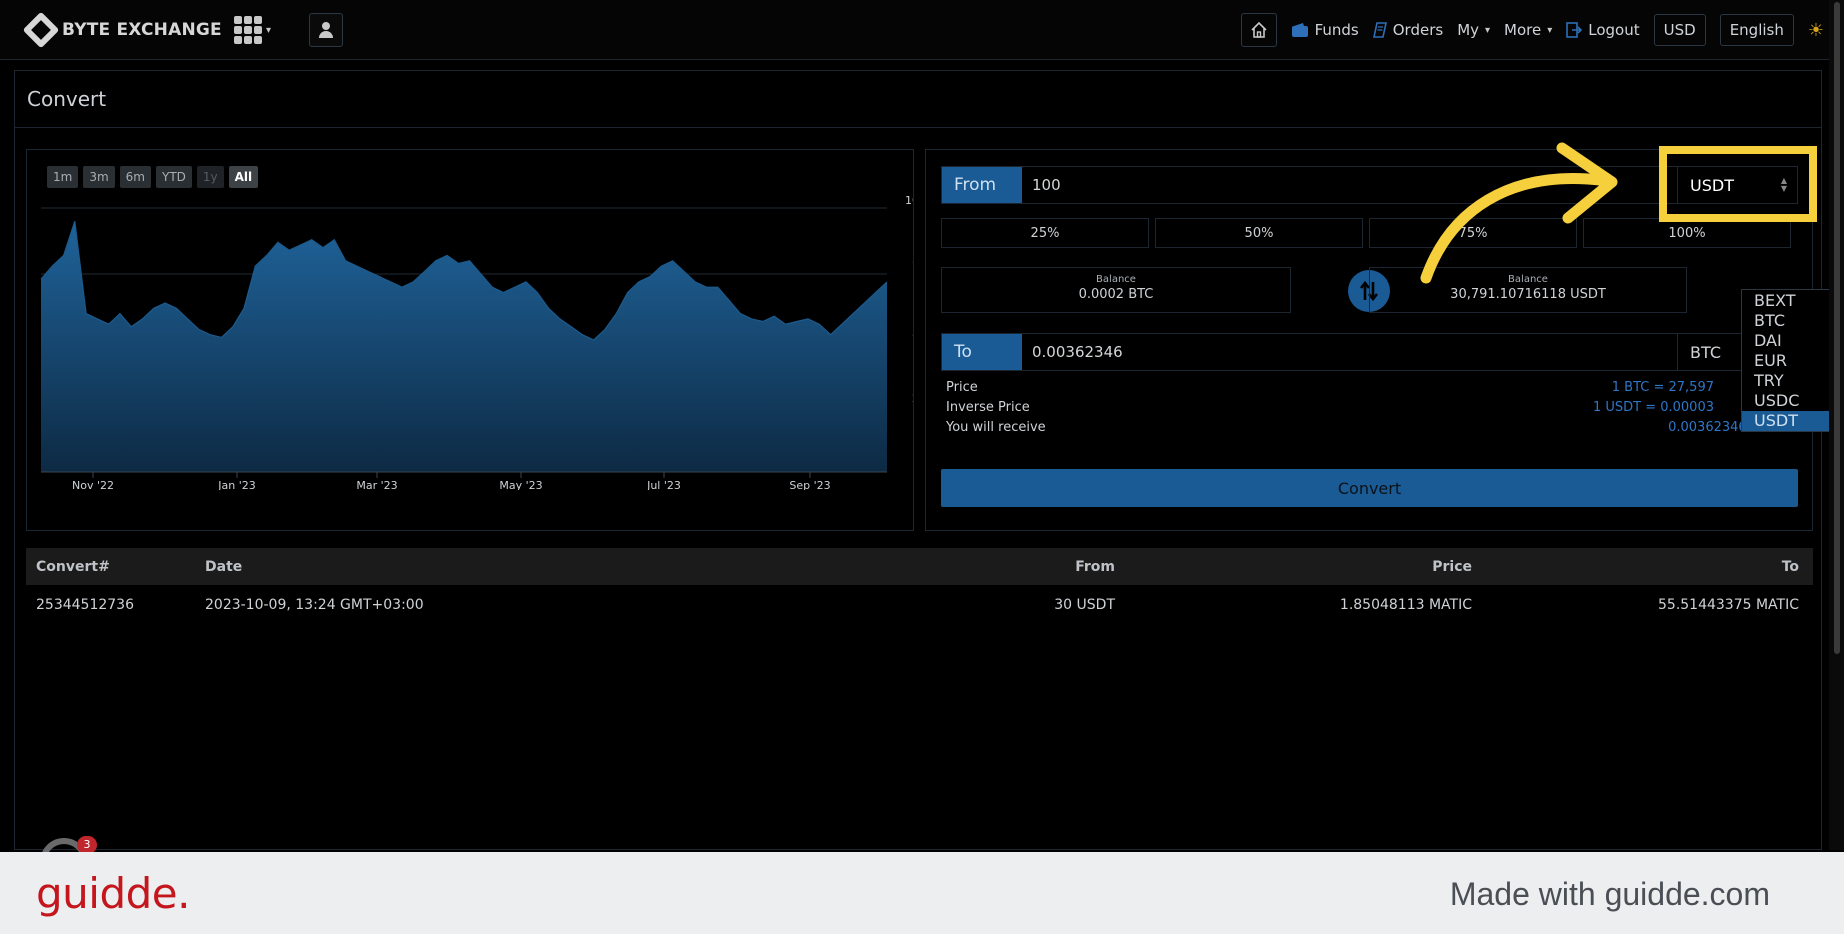  I want to click on inverse-price-row: Inverse Price 1 USDT = 0.00003, so click(1371, 407).